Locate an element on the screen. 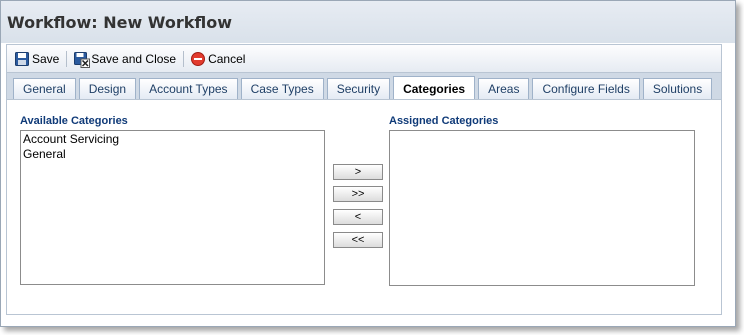  window-title: Workflow: New Workflow is located at coordinates (120, 22).